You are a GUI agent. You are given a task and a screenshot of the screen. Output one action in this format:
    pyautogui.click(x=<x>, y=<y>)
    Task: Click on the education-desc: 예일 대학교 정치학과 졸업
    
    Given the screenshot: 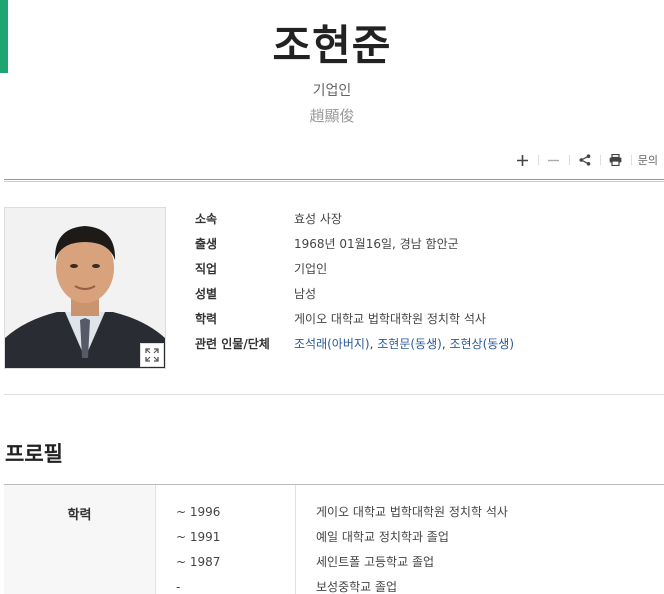 What is the action you would take?
    pyautogui.click(x=382, y=537)
    